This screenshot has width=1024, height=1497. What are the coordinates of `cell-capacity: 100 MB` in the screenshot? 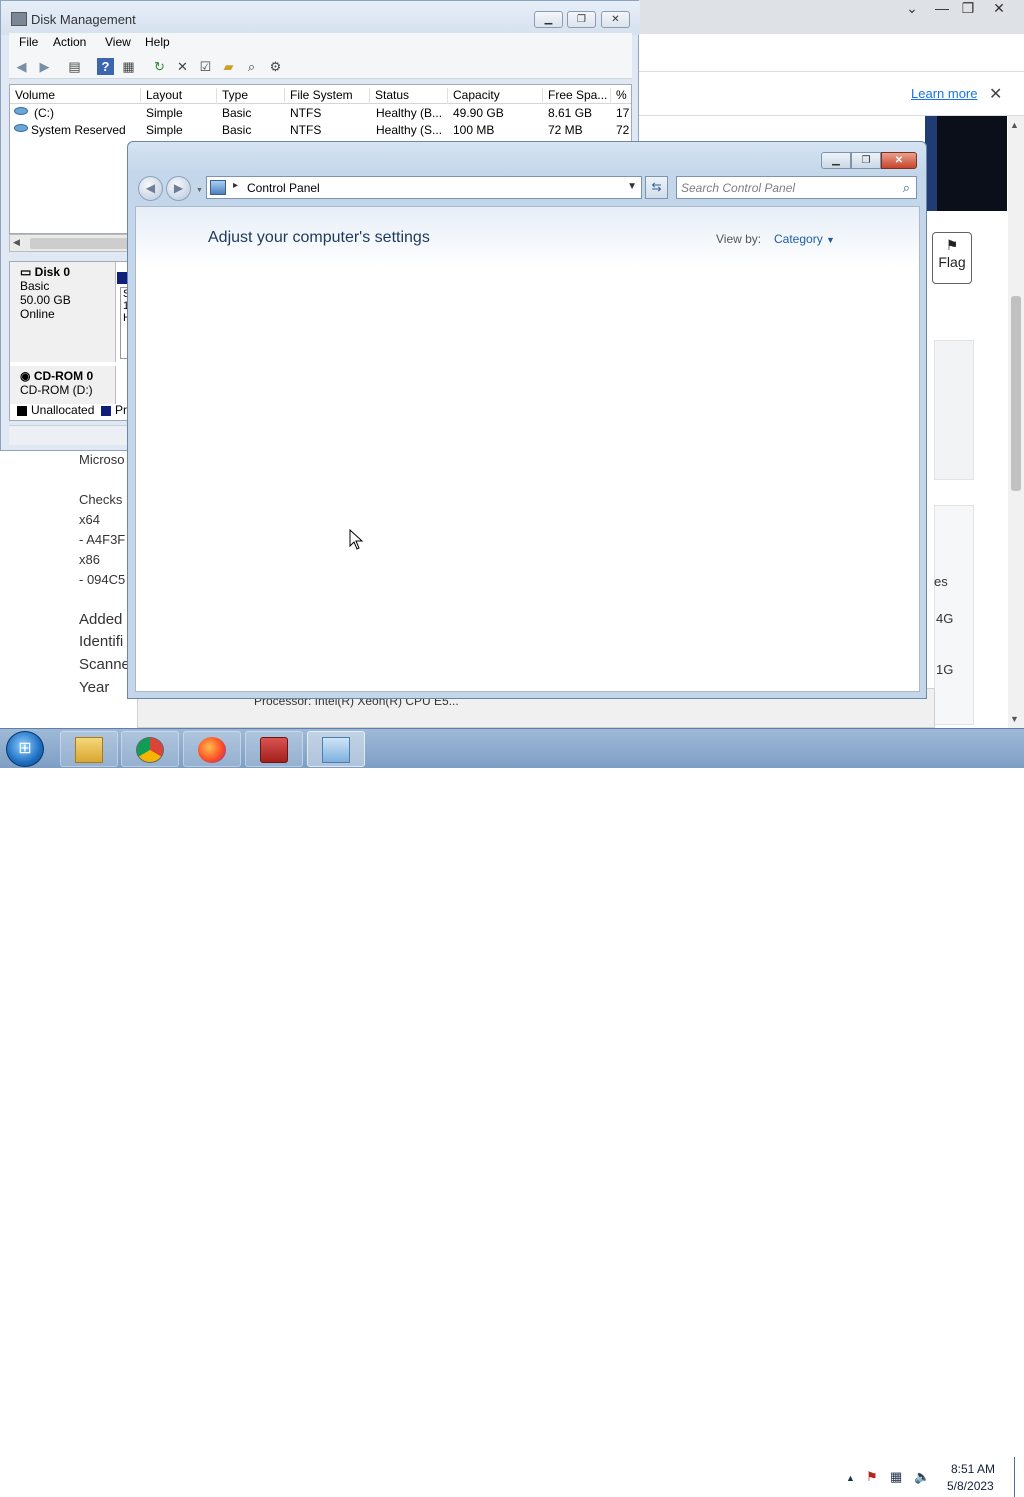 It's located at (474, 130).